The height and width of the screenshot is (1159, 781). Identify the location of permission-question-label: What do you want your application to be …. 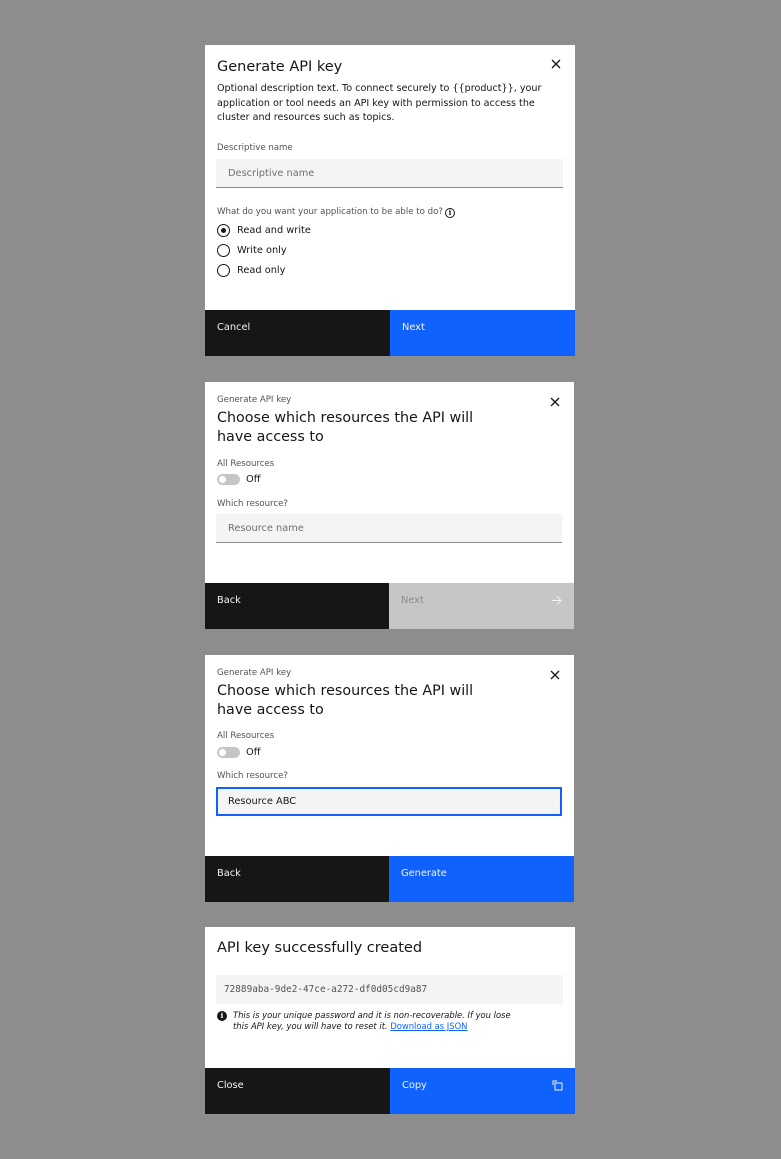
(336, 212).